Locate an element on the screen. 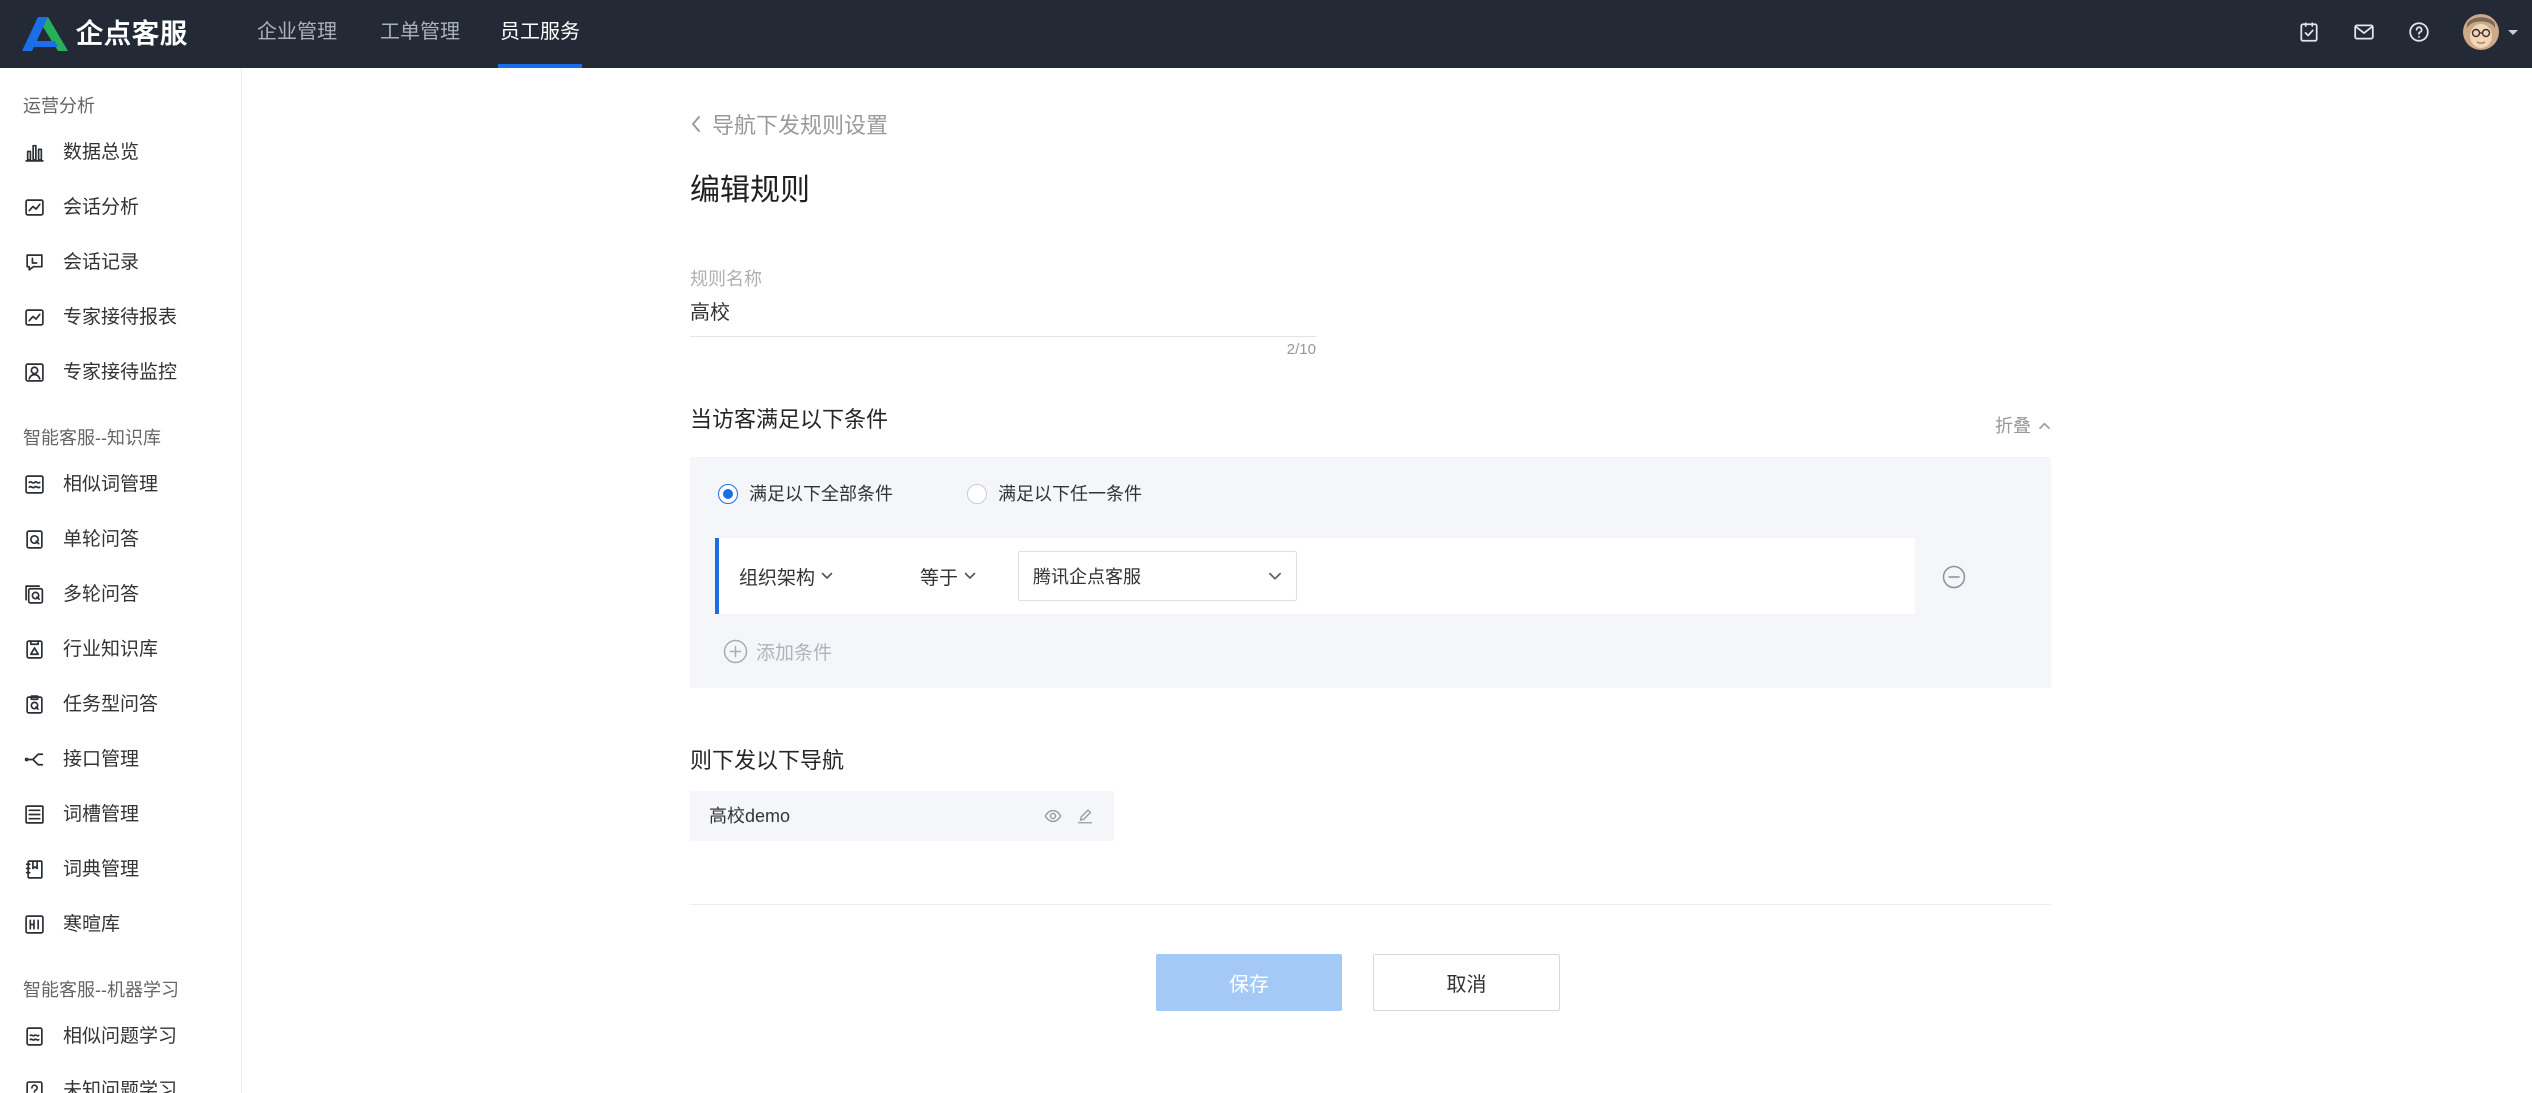  rule-name-input is located at coordinates (1003, 310).